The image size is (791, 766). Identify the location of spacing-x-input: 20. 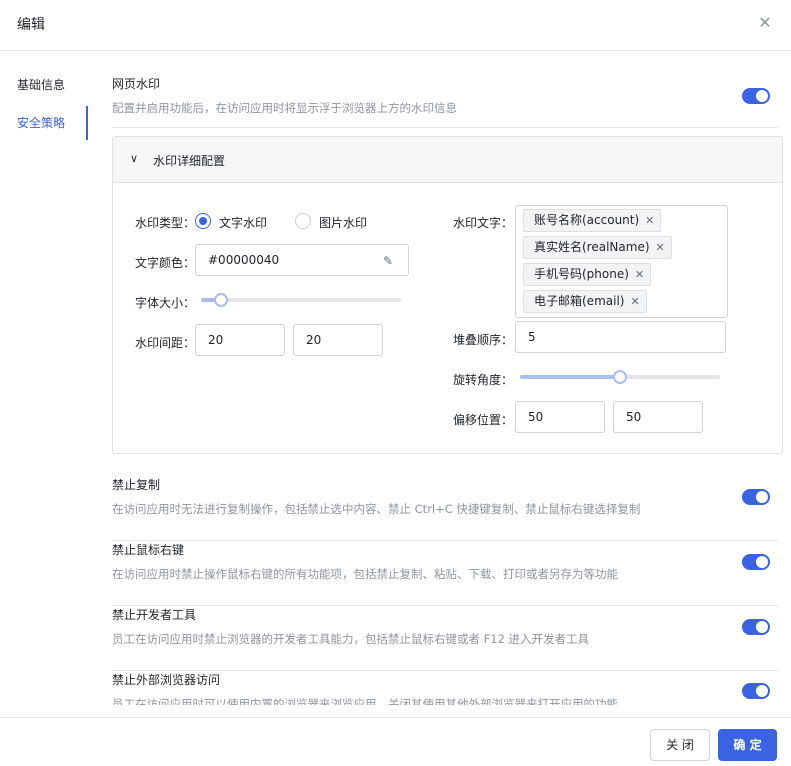
(240, 340).